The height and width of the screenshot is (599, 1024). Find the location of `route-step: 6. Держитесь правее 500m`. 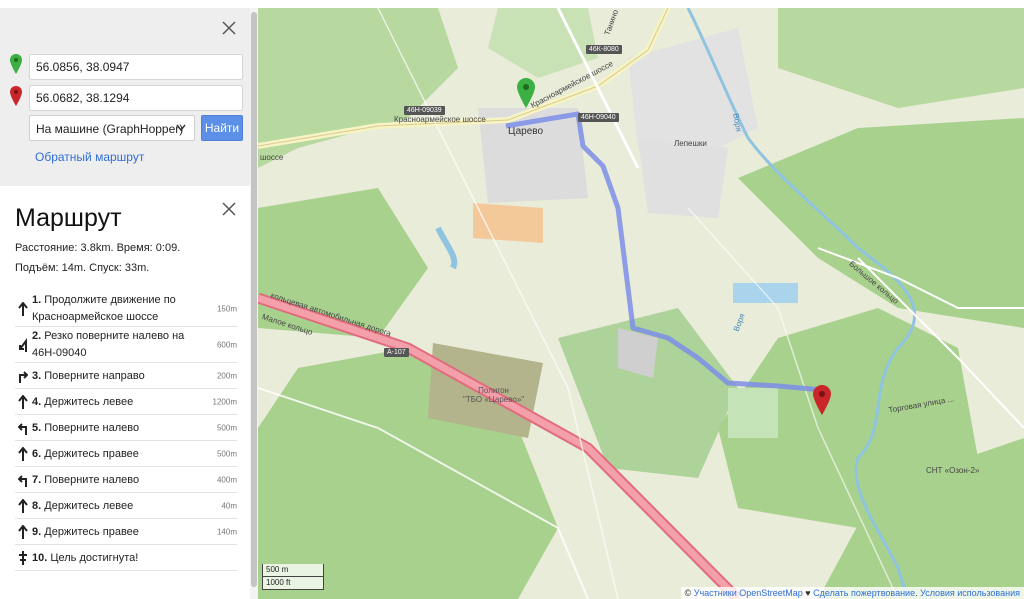

route-step: 6. Держитесь правее 500m is located at coordinates (126, 454).